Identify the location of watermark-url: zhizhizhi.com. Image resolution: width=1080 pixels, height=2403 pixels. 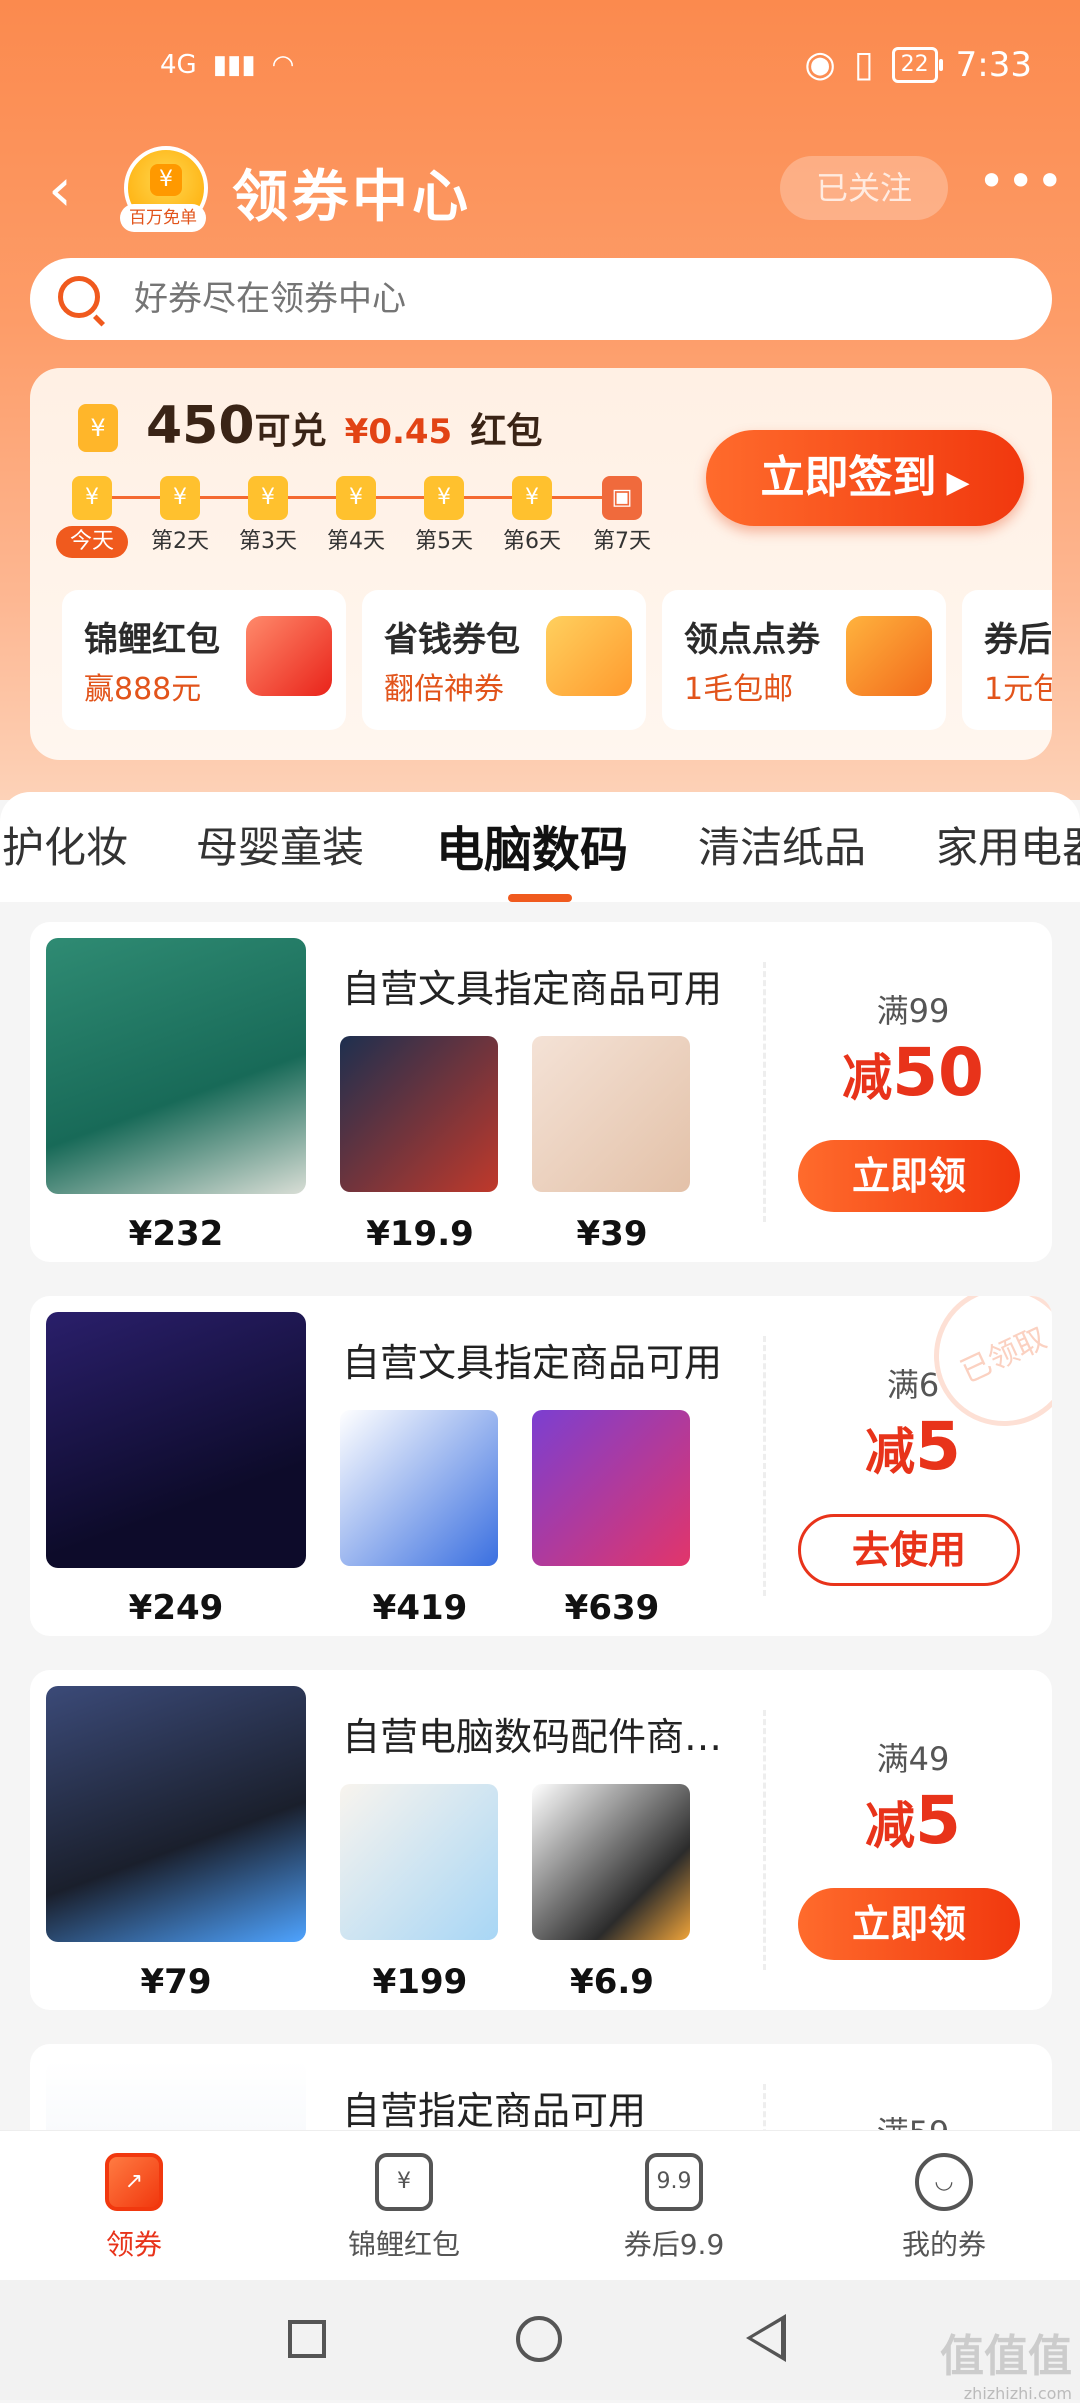
(1017, 2393).